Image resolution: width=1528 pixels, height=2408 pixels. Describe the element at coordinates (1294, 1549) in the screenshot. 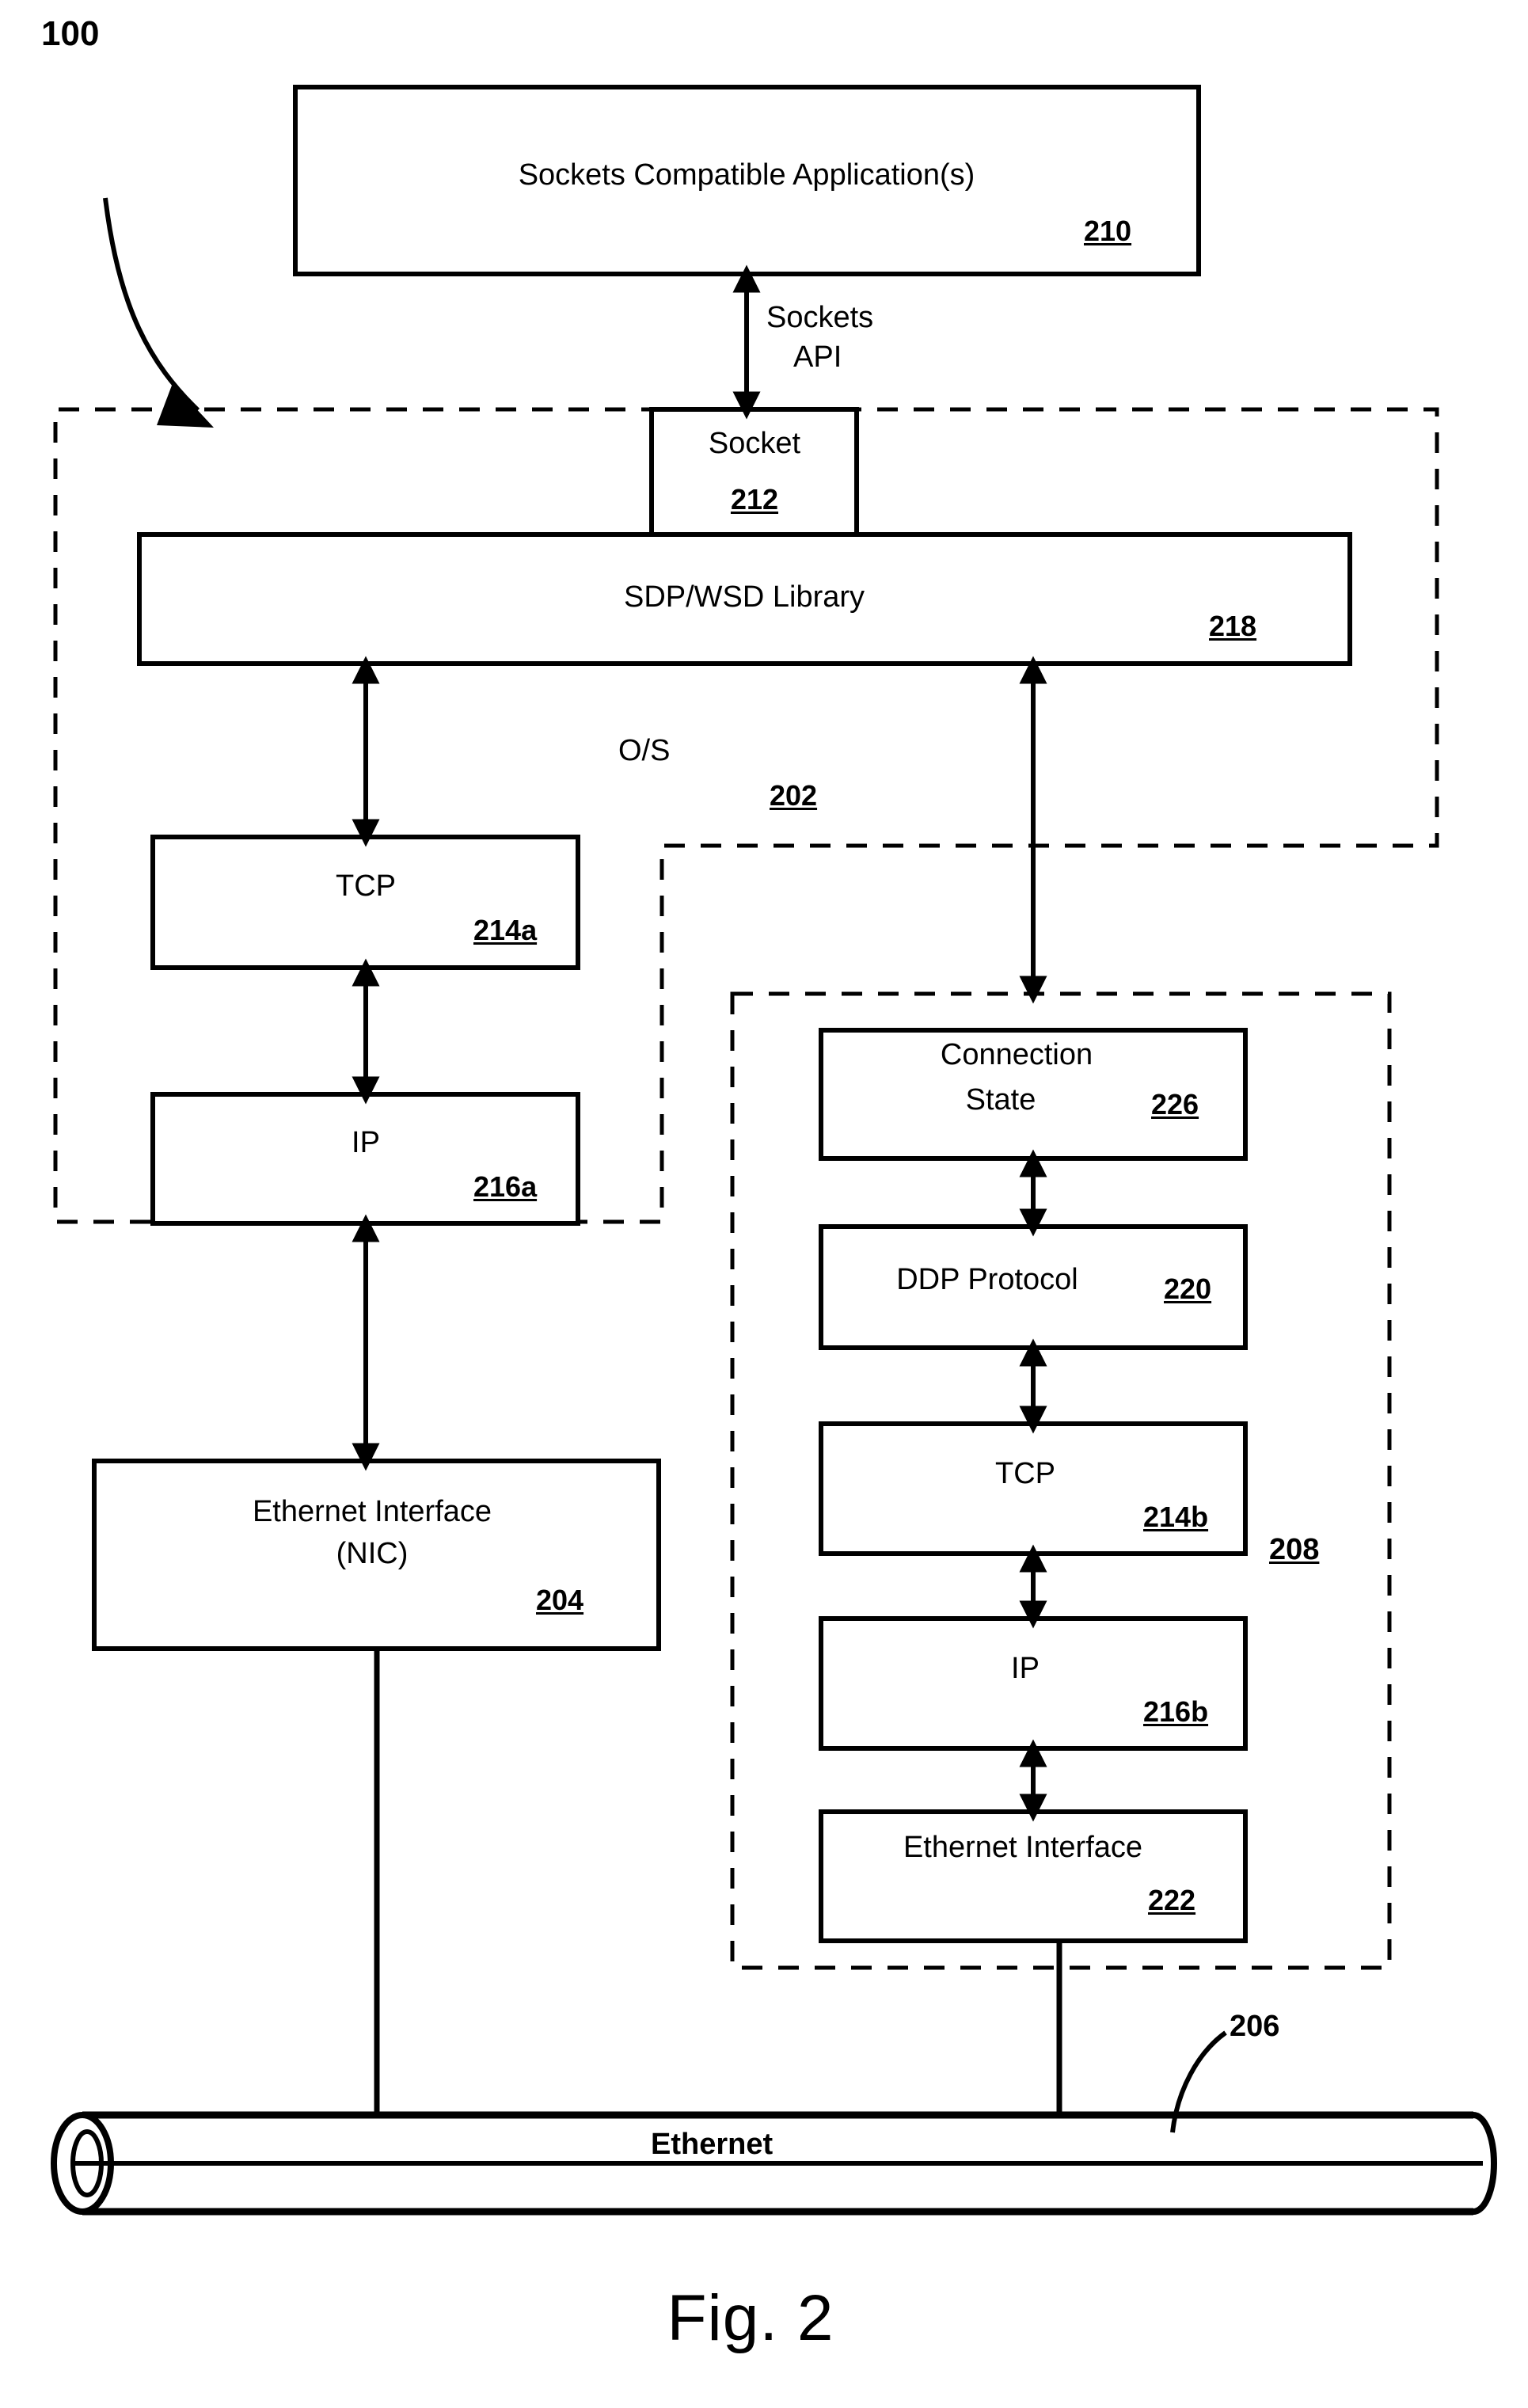

I see `offload-region-ref: 208` at that location.